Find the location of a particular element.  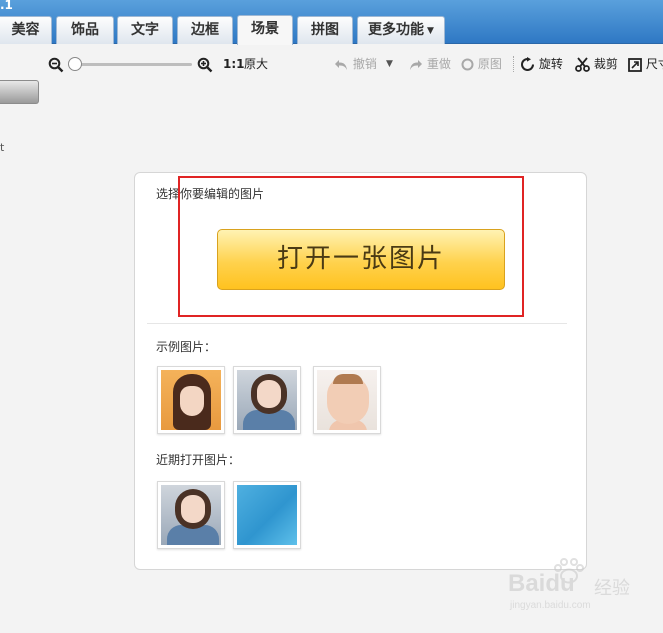

original-size-button: 原大 is located at coordinates (256, 64).